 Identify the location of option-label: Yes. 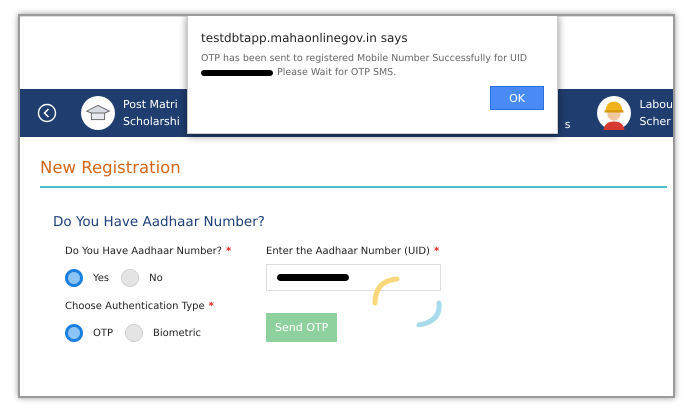
(101, 278).